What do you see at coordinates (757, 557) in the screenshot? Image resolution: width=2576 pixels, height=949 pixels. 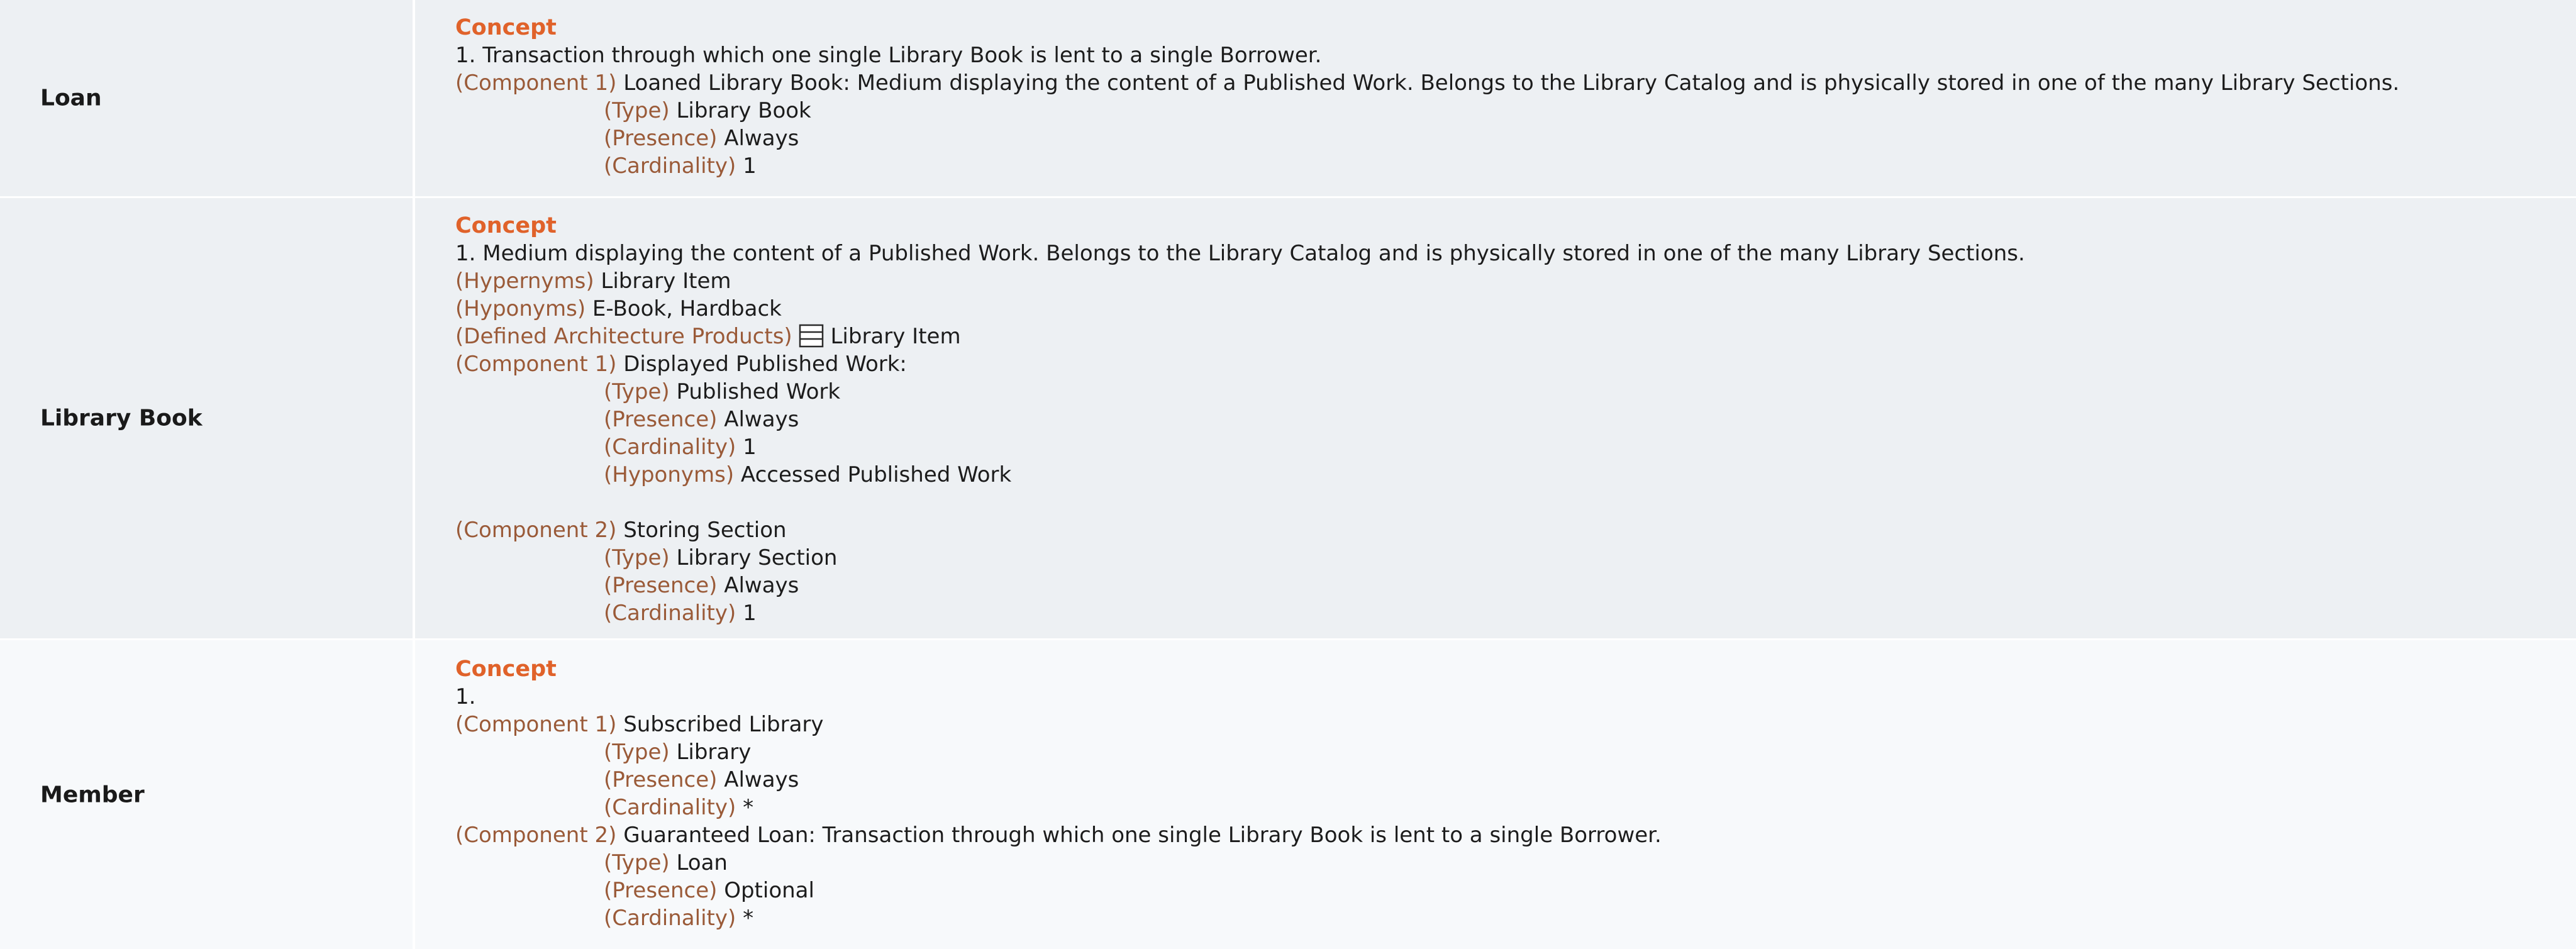 I see `type-value: Library Section` at bounding box center [757, 557].